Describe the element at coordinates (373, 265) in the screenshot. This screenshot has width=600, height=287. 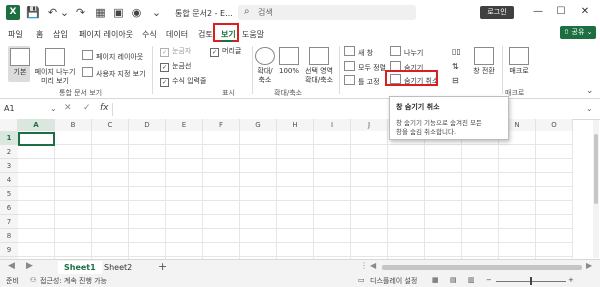
I see `scroll-left-icon: ◀` at that location.